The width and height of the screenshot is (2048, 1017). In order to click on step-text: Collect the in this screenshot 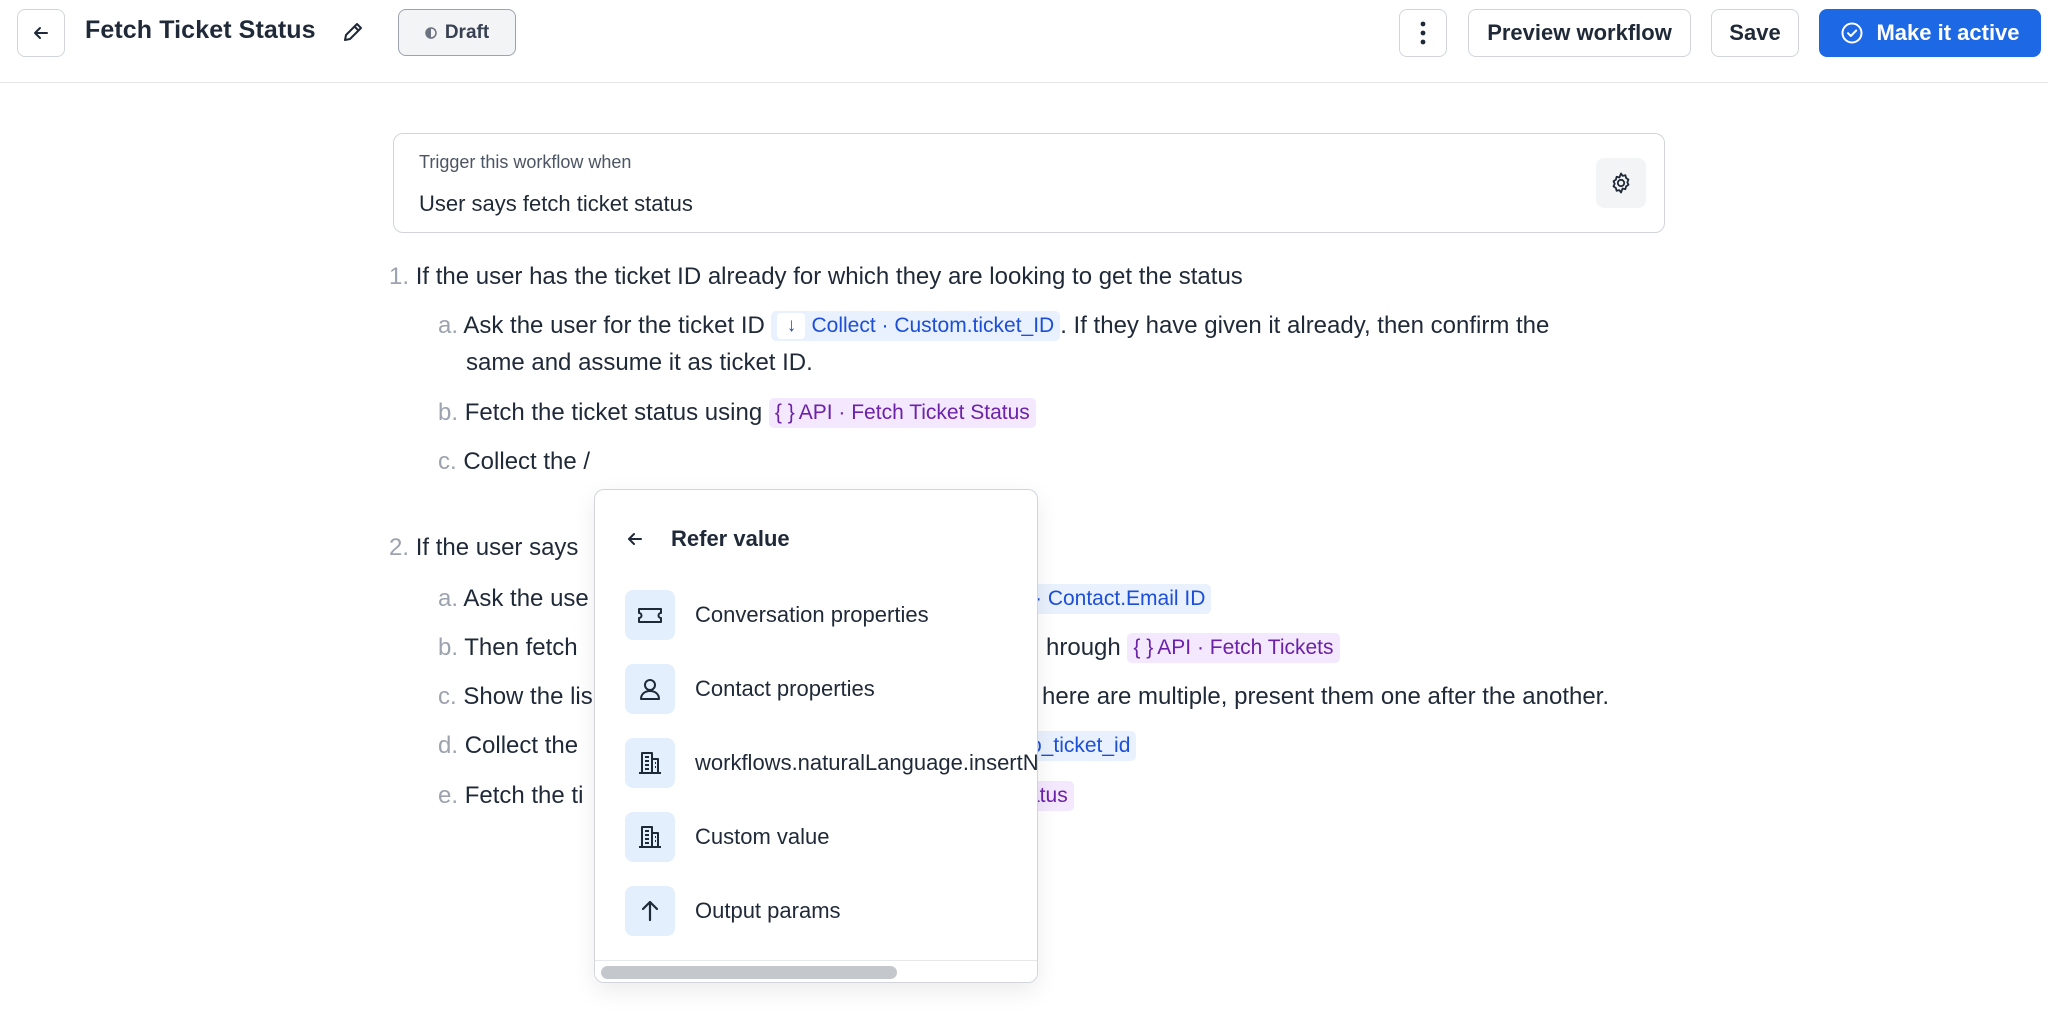, I will do `click(521, 745)`.